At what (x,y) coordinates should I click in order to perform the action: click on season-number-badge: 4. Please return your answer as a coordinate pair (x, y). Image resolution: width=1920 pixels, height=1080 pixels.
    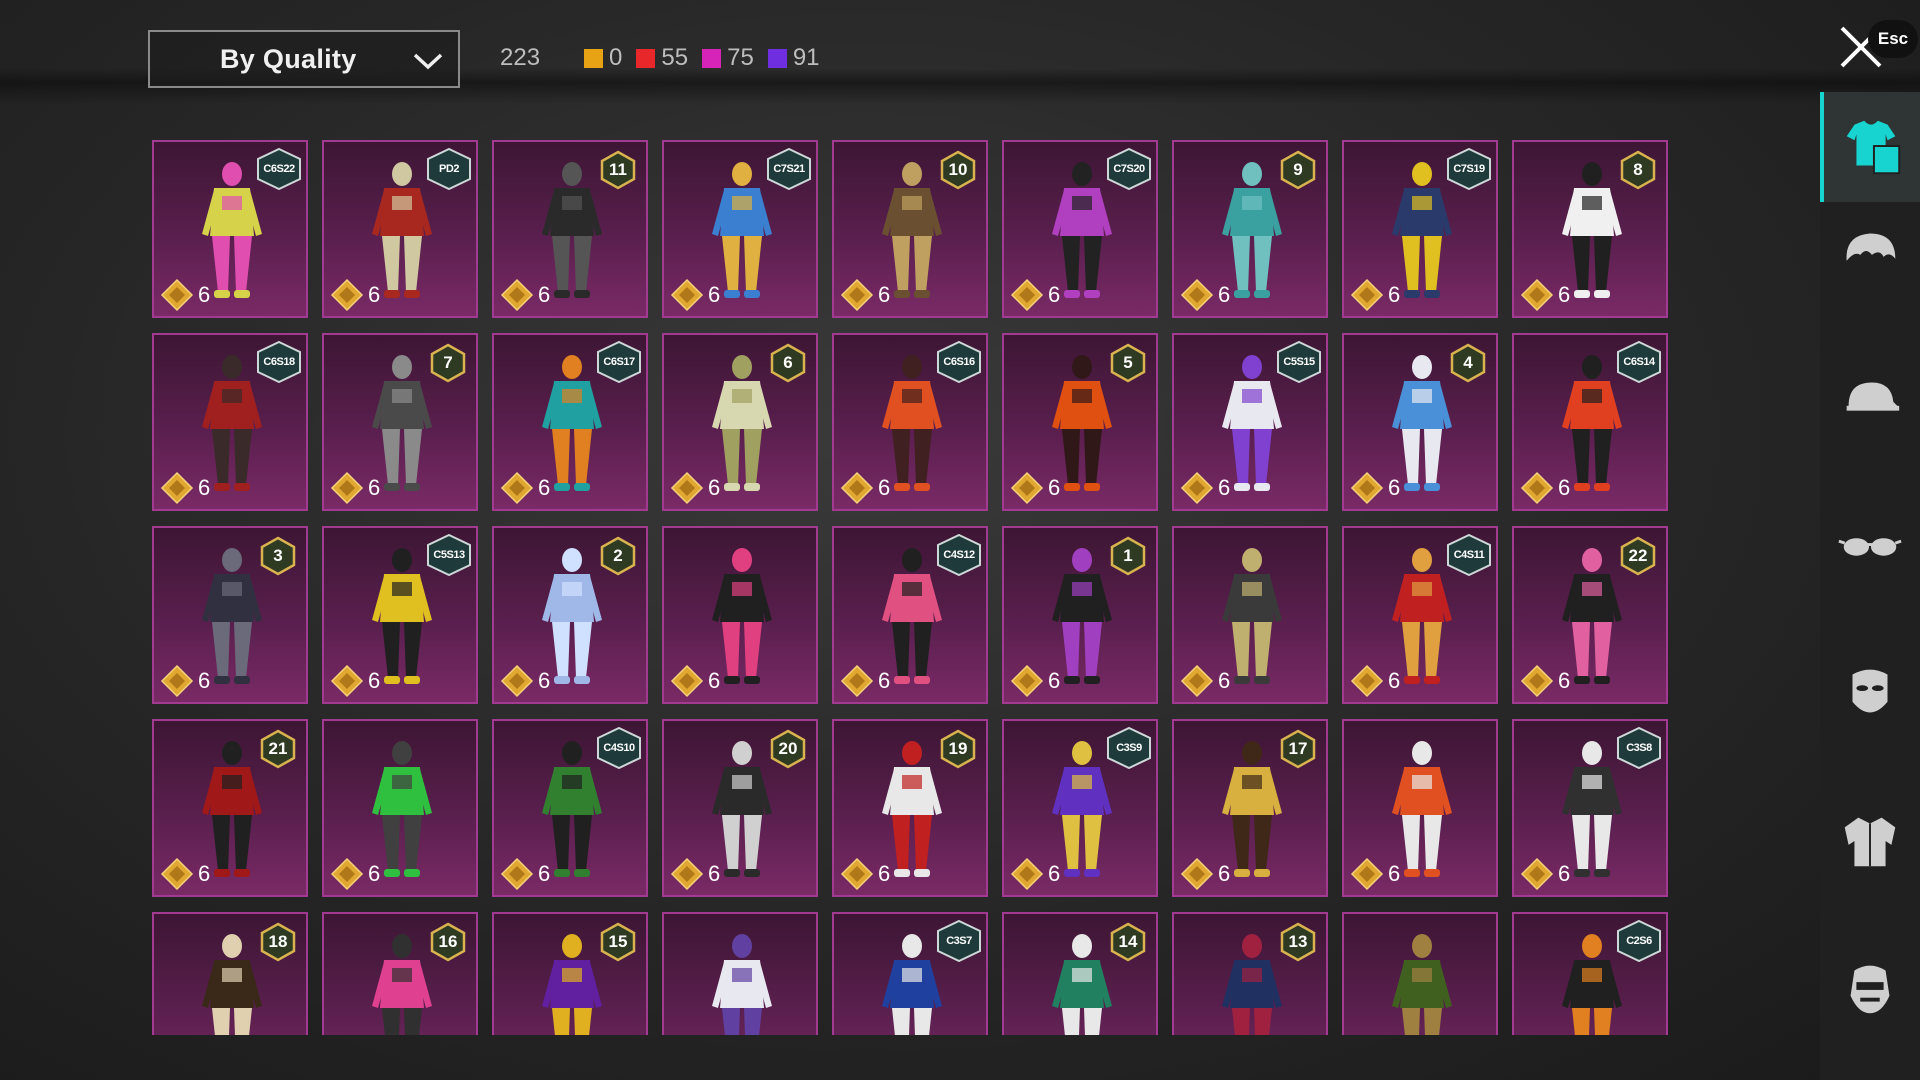
    Looking at the image, I should click on (1468, 363).